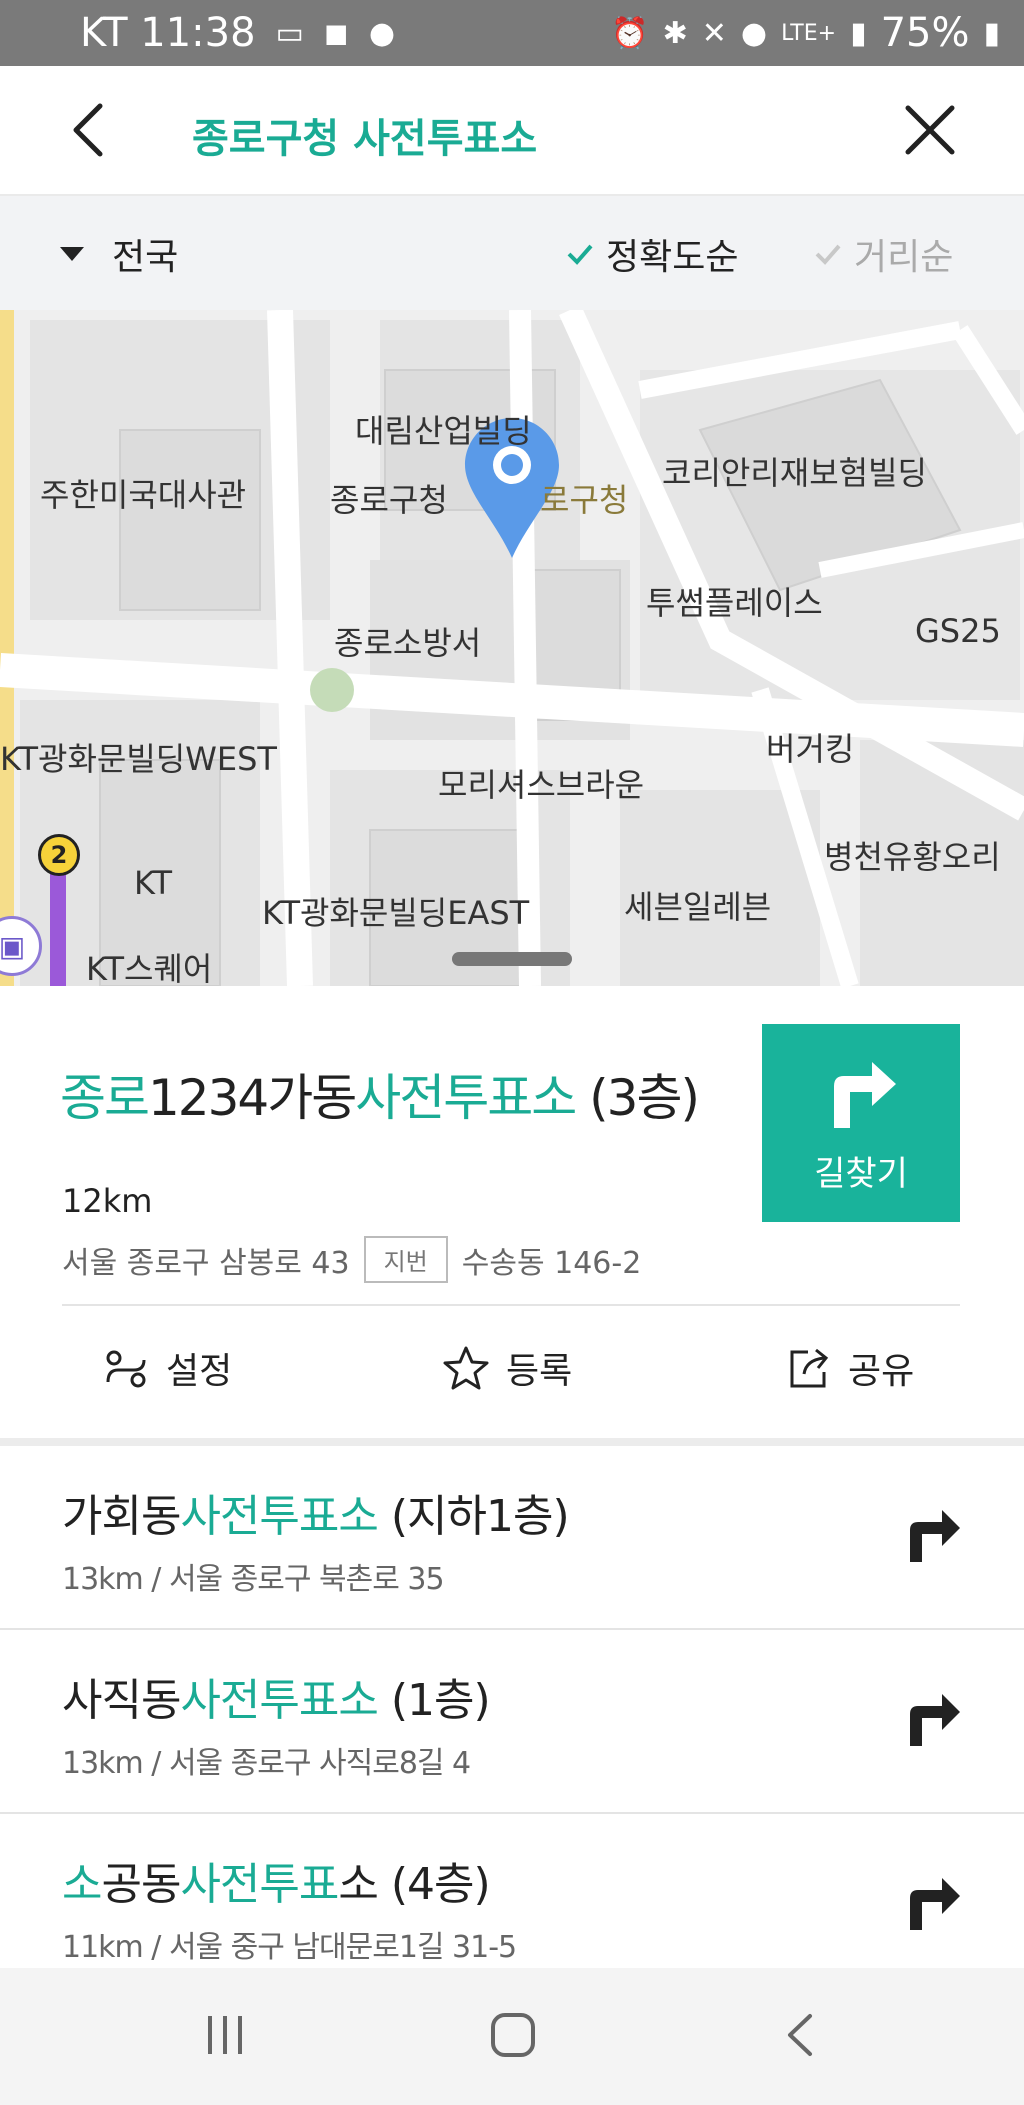  What do you see at coordinates (865, 1094) in the screenshot?
I see `turn-right-arrow-icon` at bounding box center [865, 1094].